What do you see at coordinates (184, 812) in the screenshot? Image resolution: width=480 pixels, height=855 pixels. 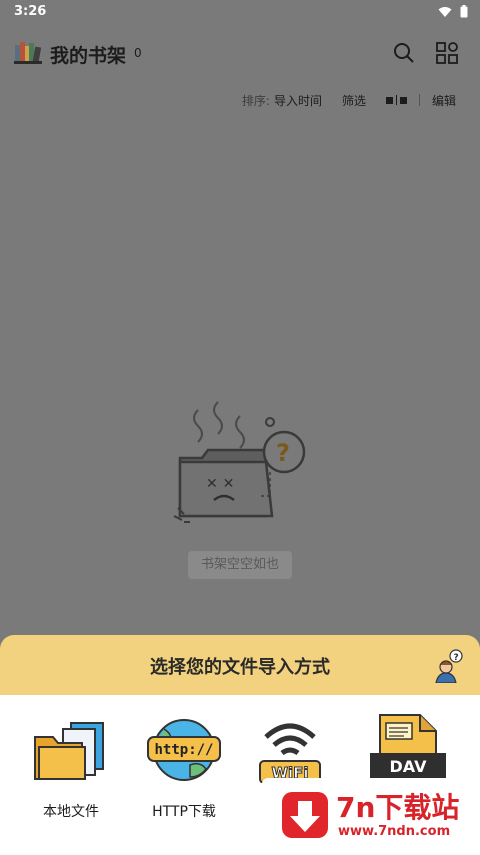 I see `option-label: HTTP下载` at bounding box center [184, 812].